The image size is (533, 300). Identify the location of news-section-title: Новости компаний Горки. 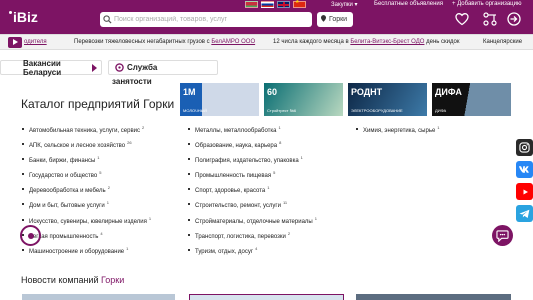
(73, 280).